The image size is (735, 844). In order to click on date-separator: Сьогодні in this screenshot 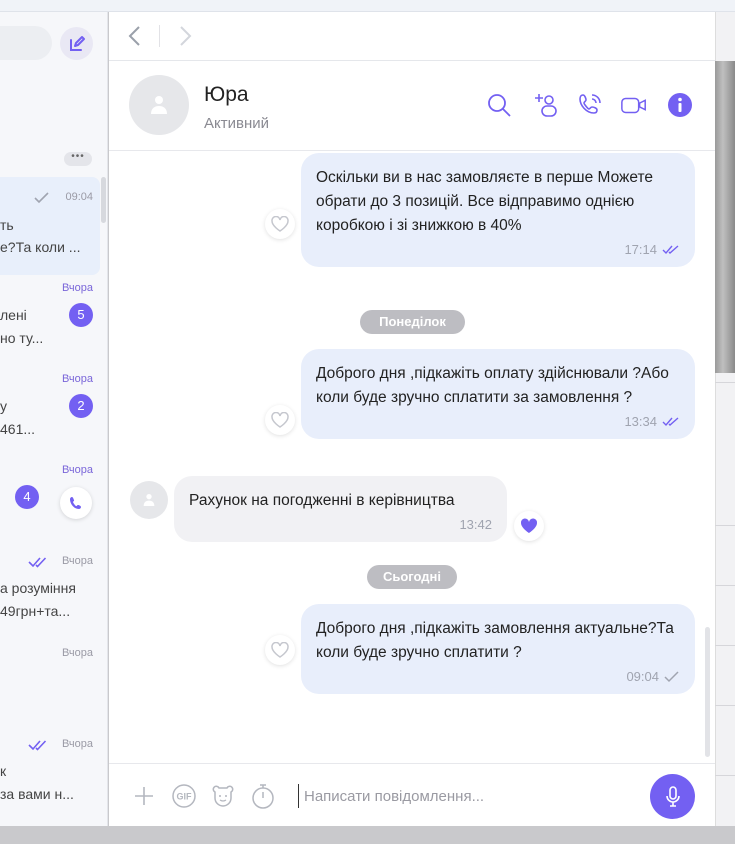, I will do `click(412, 577)`.